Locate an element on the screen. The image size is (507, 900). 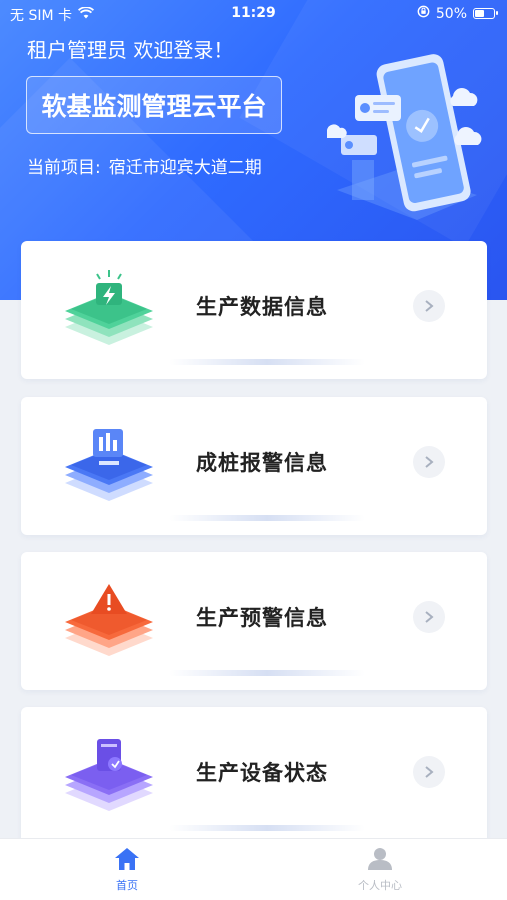
bottom-tab-bar: 首页 个人中心 is located at coordinates (253, 869).